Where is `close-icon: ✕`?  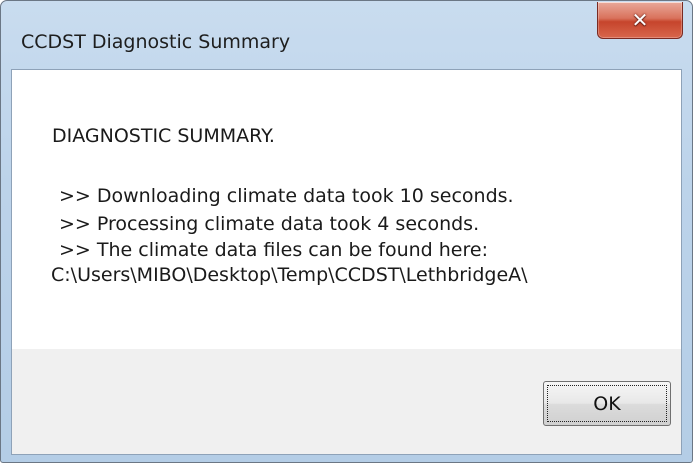 close-icon: ✕ is located at coordinates (640, 20).